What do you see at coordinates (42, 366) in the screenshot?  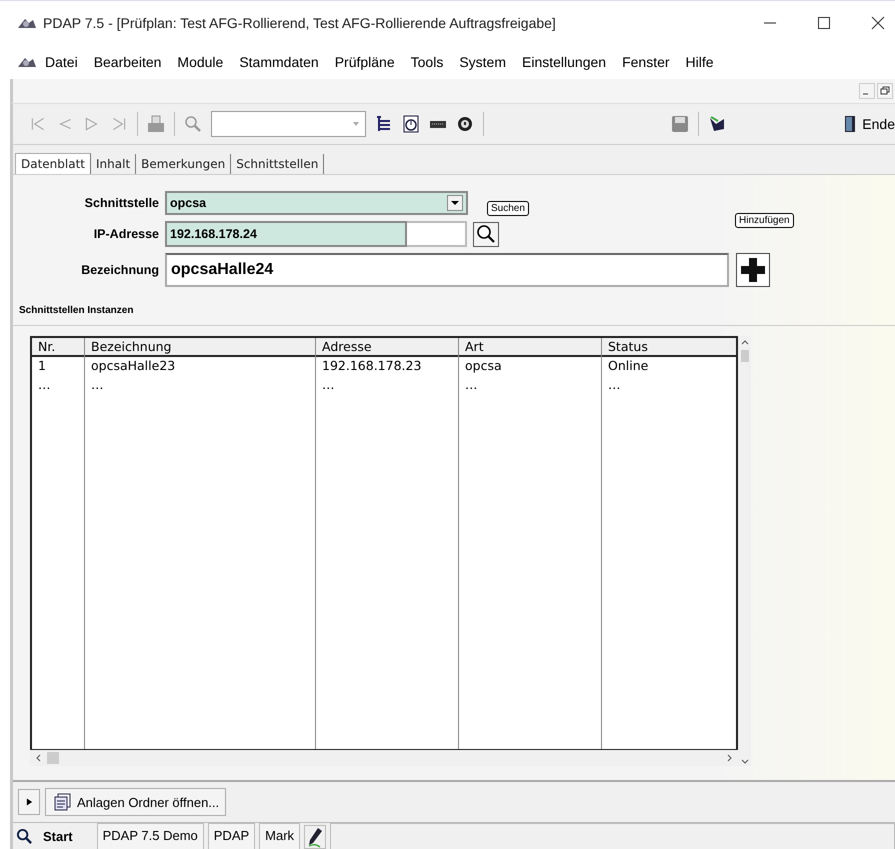 I see `table-cell-text: 1` at bounding box center [42, 366].